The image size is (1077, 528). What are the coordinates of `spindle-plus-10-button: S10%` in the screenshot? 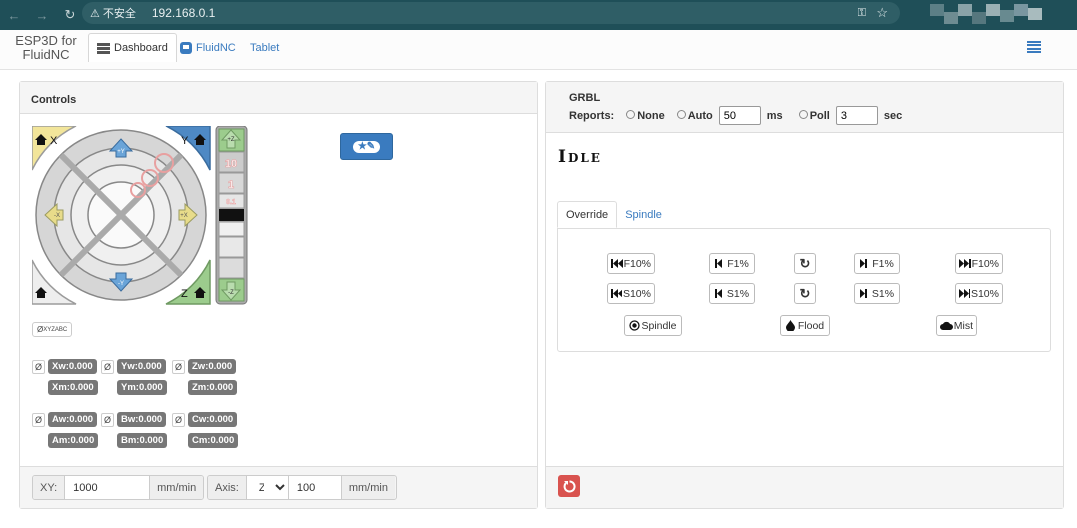 It's located at (979, 293).